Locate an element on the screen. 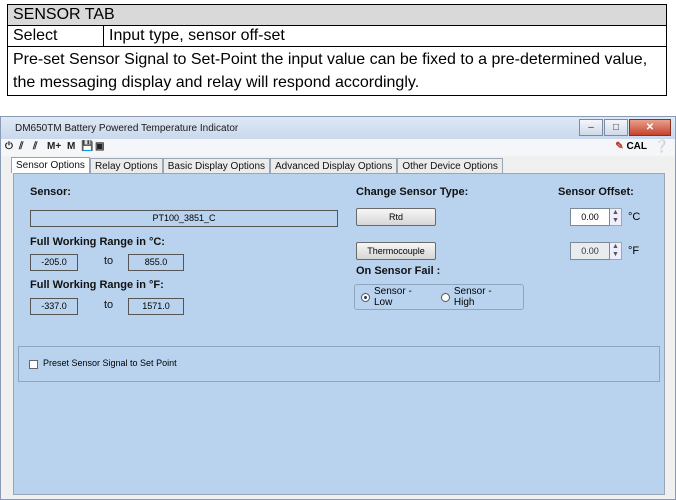 The image size is (676, 500). offset-f-unit: °F is located at coordinates (634, 251).